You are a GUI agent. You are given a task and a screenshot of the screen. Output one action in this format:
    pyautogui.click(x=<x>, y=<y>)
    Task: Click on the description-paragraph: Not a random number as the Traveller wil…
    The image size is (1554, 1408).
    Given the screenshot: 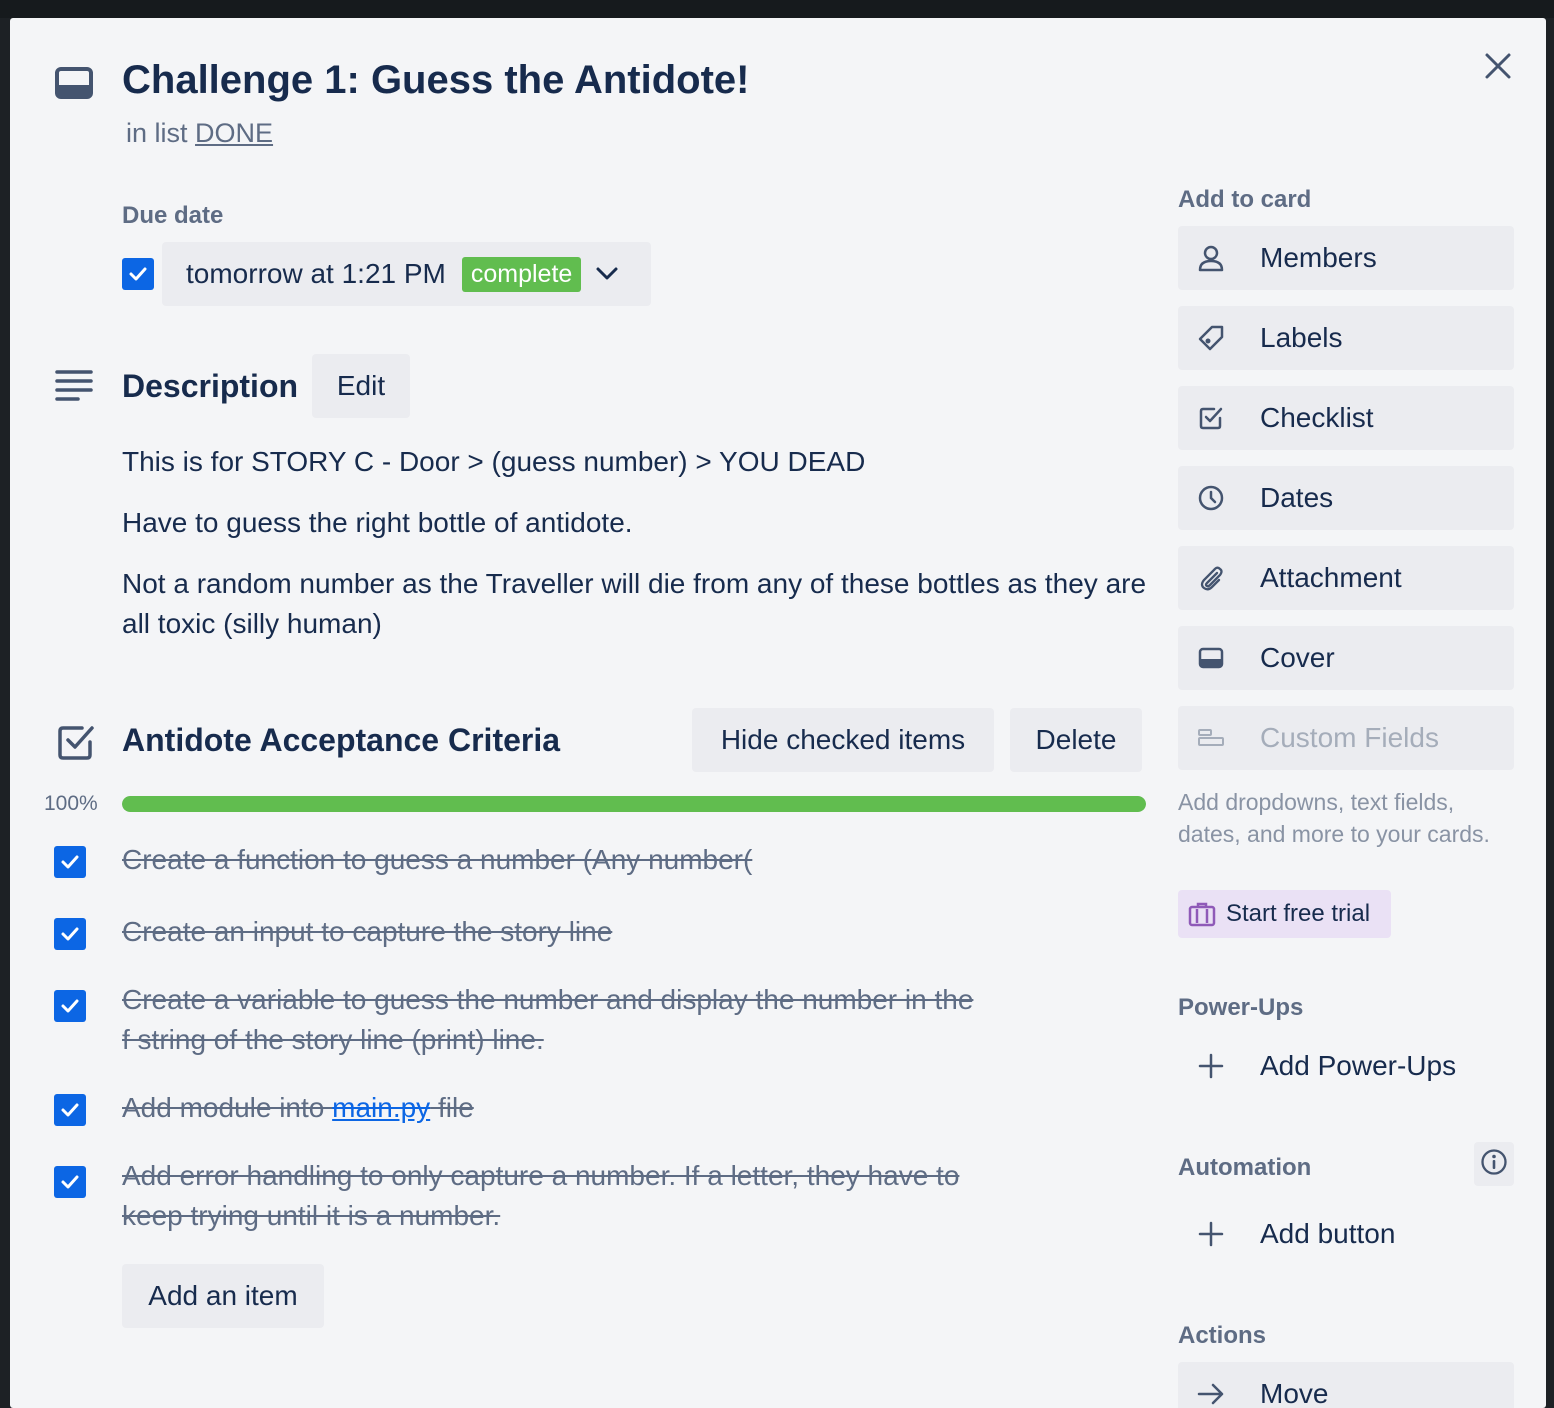 What is the action you would take?
    pyautogui.click(x=634, y=603)
    